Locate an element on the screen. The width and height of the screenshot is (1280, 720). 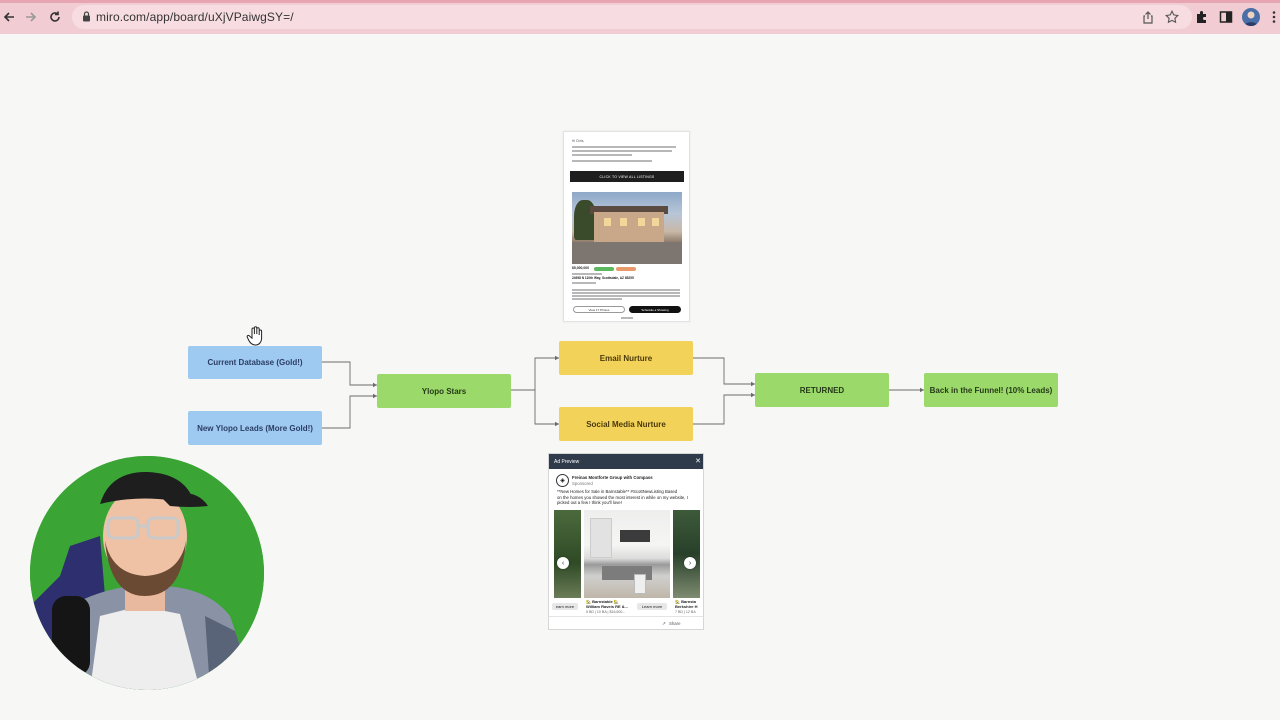
listing-photo is located at coordinates (627, 228).